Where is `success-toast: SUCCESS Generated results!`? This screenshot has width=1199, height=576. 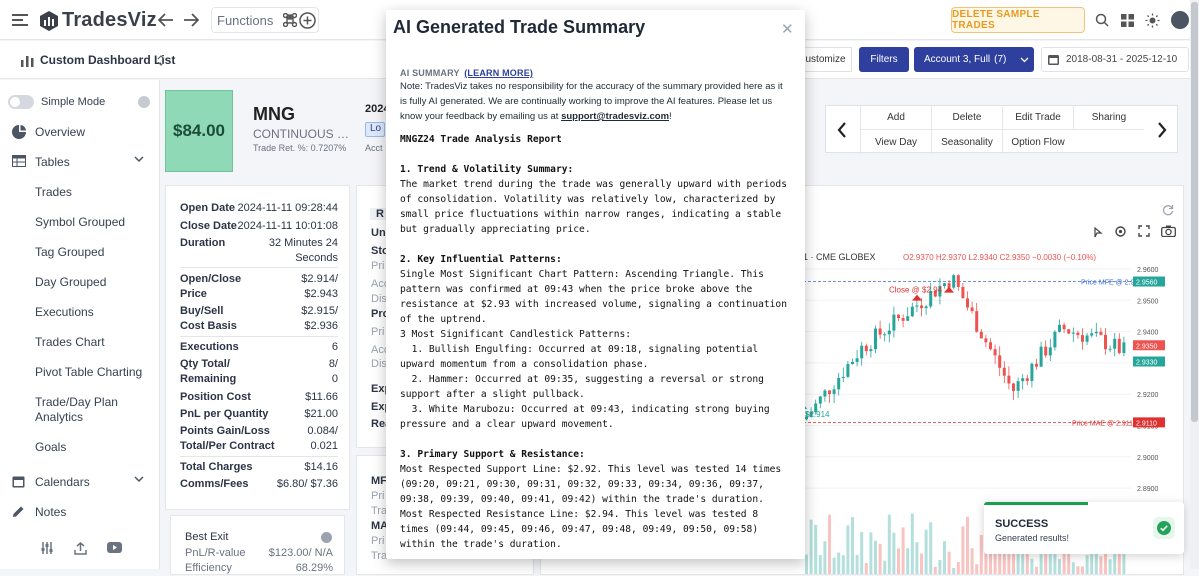 success-toast: SUCCESS Generated results! is located at coordinates (1084, 528).